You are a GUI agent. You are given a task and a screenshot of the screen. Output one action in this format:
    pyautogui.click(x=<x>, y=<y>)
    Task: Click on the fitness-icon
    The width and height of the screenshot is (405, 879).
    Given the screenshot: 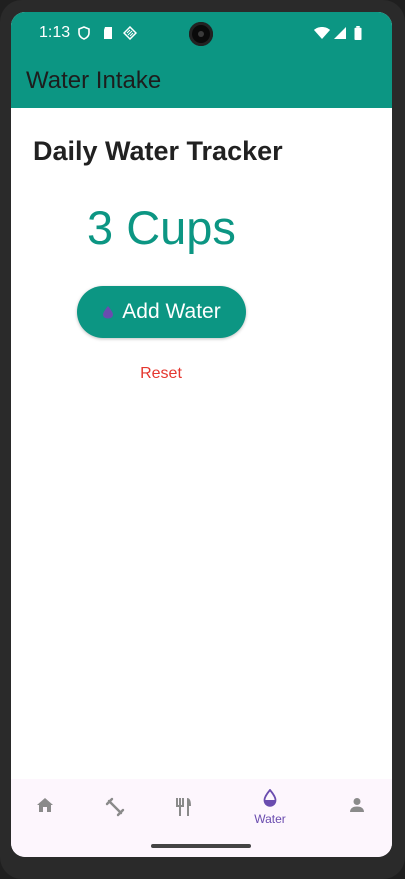 What is the action you would take?
    pyautogui.click(x=115, y=807)
    